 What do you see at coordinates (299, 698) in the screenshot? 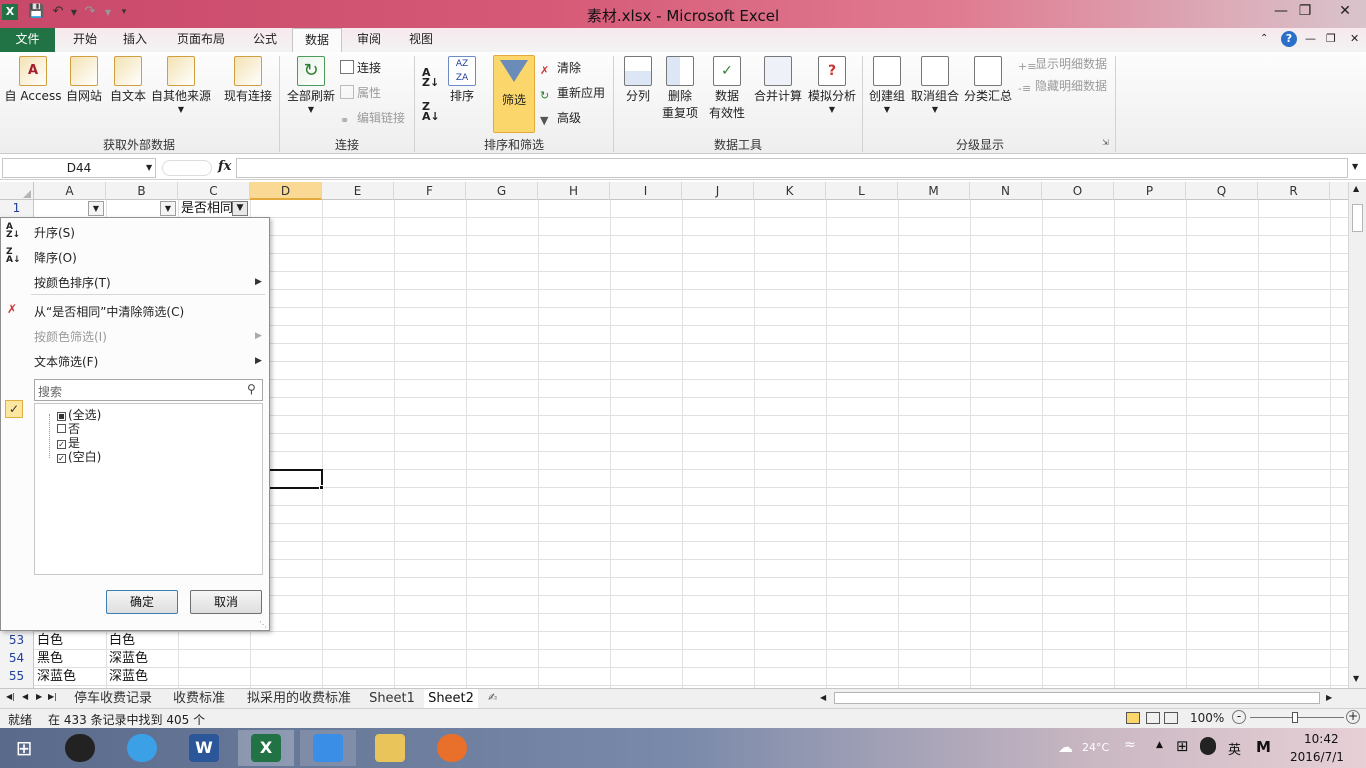
I see `sheet-tab-proposed-fee: 拟采用的收费标准` at bounding box center [299, 698].